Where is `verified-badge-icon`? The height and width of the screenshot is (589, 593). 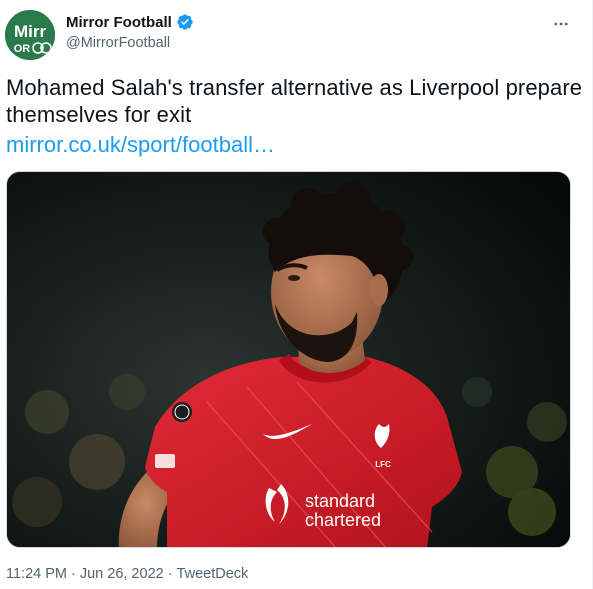
verified-badge-icon is located at coordinates (185, 22).